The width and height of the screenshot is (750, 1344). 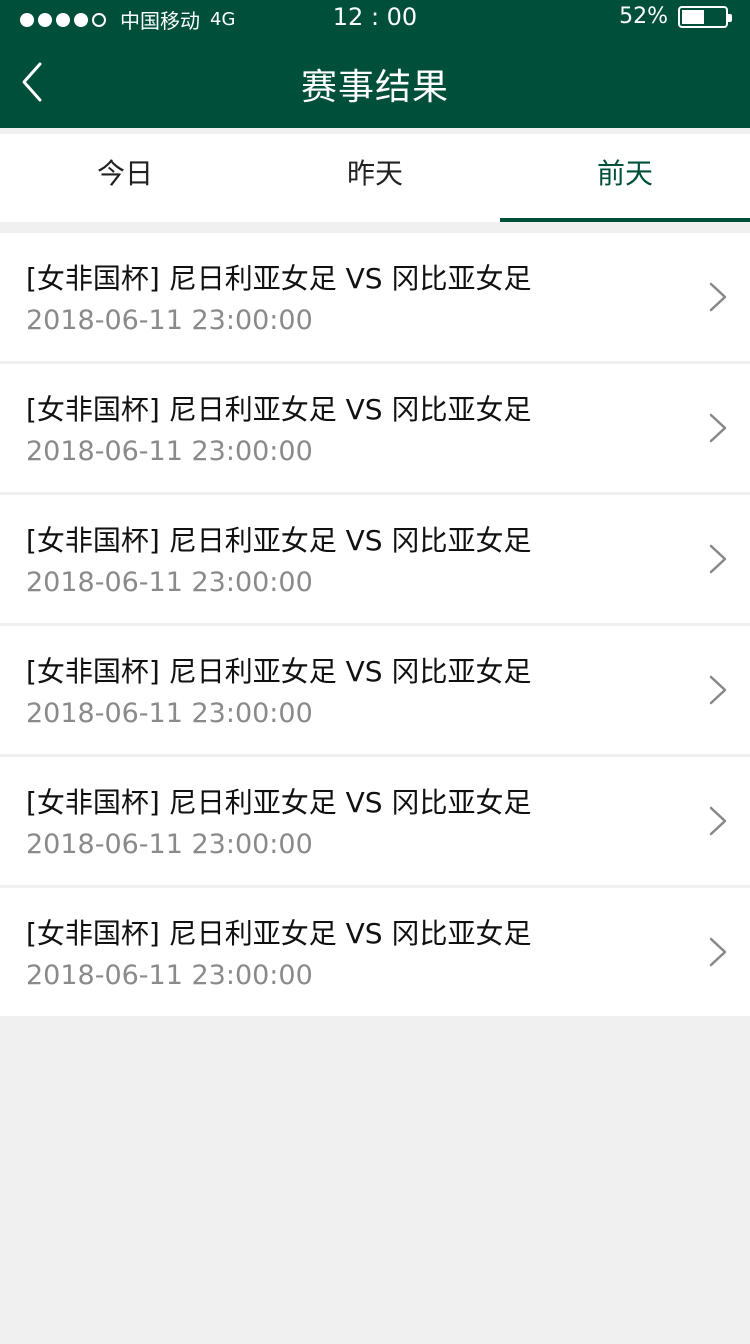 I want to click on tab-day-before-yesterday: 前天, so click(x=625, y=178).